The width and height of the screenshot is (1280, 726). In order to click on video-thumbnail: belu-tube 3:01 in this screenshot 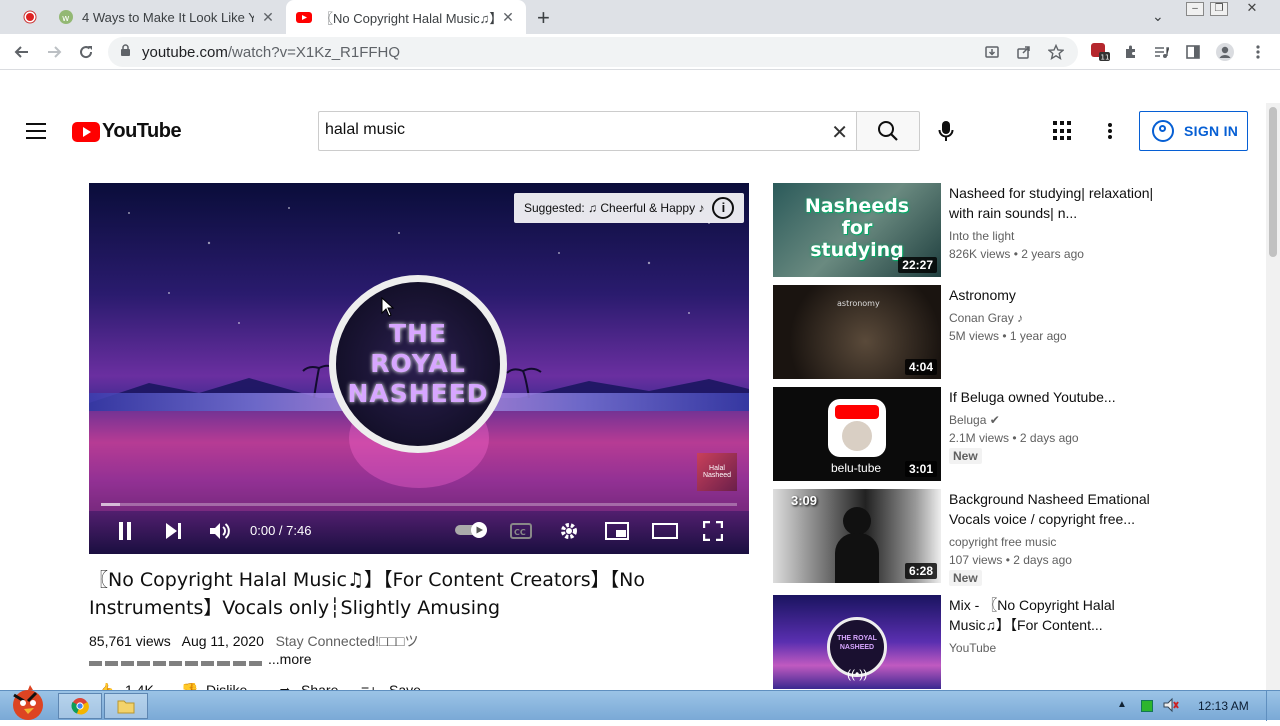, I will do `click(857, 434)`.